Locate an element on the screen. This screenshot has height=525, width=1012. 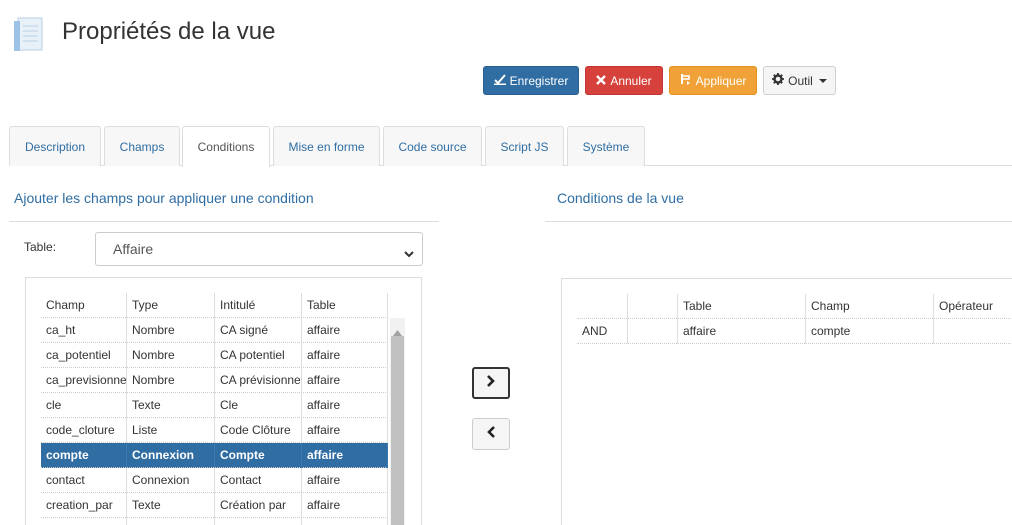
fields-table-header: Champ Type Intitulé Table is located at coordinates (214, 305).